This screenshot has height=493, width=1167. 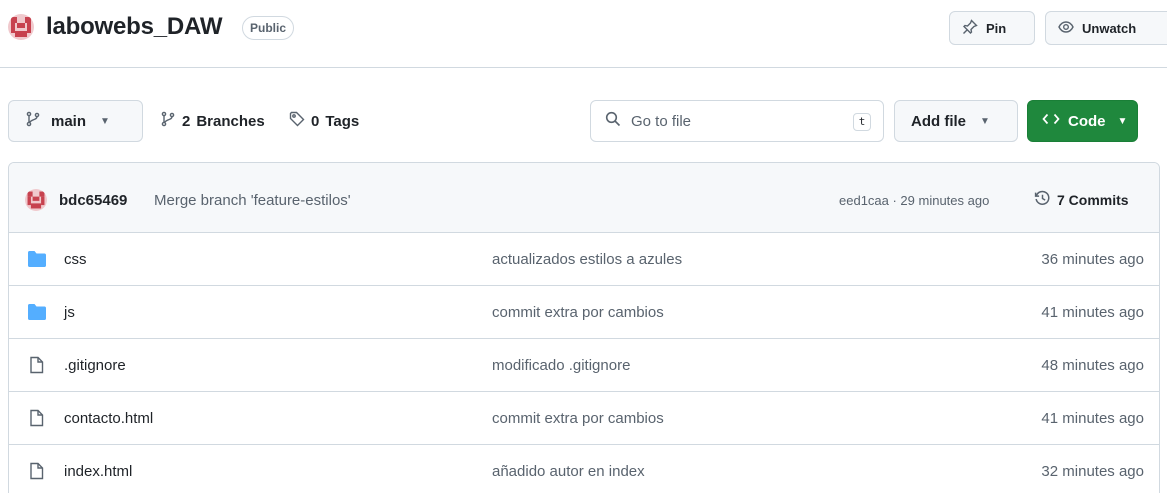 I want to click on commit-author: bdc65469, so click(x=93, y=200).